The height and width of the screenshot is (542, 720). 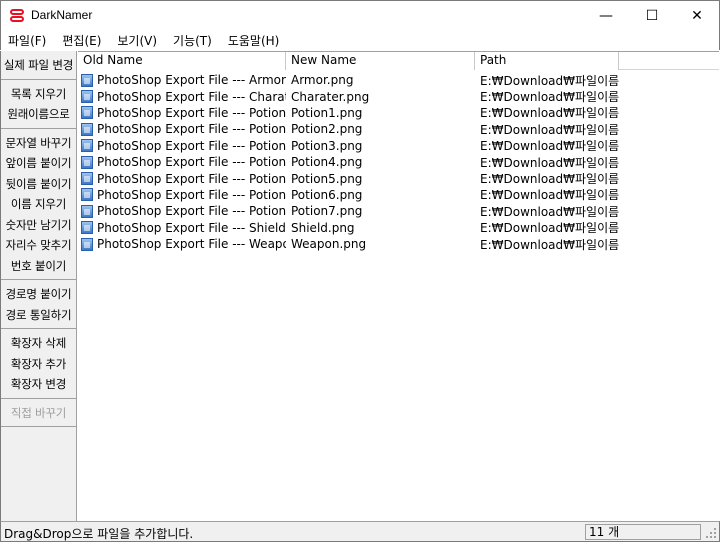 What do you see at coordinates (38, 384) in the screenshot?
I see `sidebar-action-button: 확장자 변경` at bounding box center [38, 384].